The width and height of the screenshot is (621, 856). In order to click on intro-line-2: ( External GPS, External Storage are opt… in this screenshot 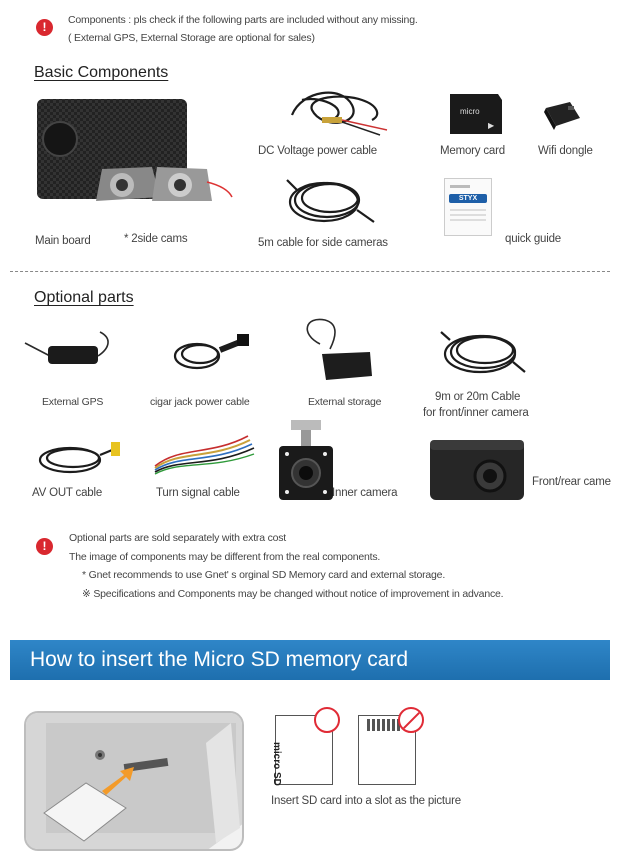, I will do `click(191, 38)`.